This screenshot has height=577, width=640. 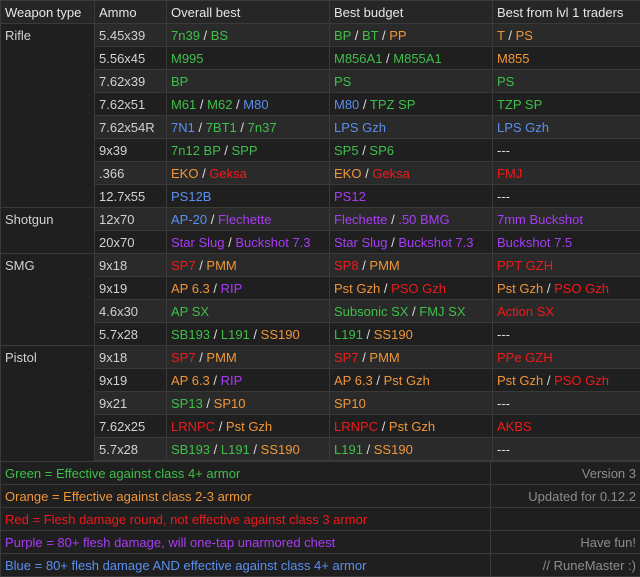 I want to click on table-row: Rifle5.45x397n39 / BSBP / BT / PPT / PS, so click(x=320, y=35).